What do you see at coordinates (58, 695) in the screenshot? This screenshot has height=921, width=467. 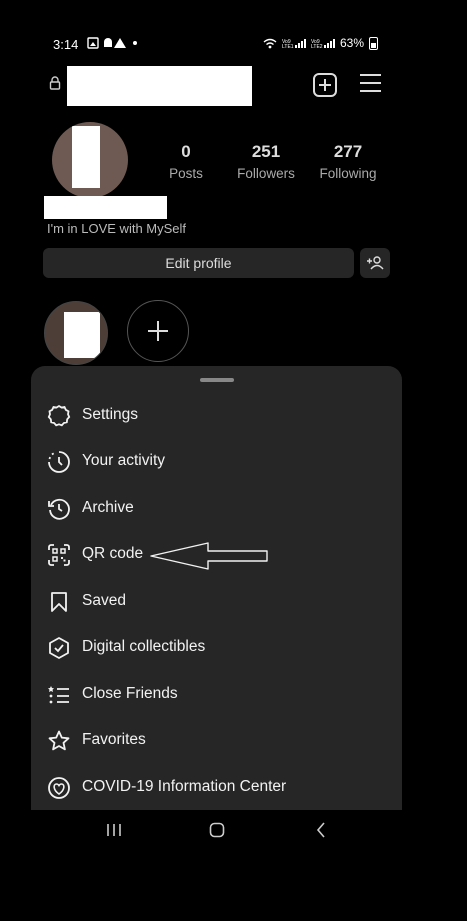 I see `close-friends-icon` at bounding box center [58, 695].